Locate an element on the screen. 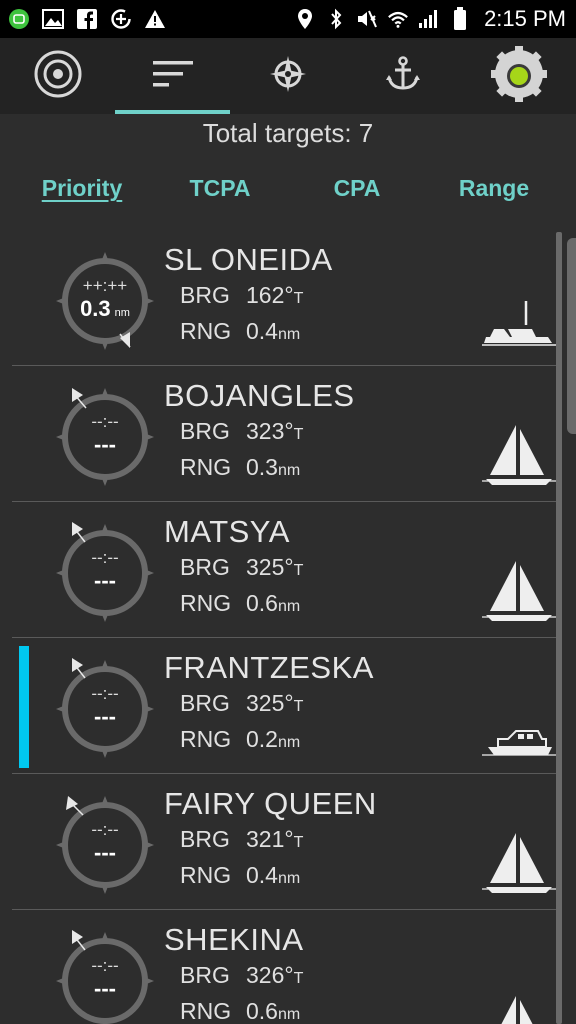 Image resolution: width=576 pixels, height=1024 pixels. image-notification-icon is located at coordinates (53, 19).